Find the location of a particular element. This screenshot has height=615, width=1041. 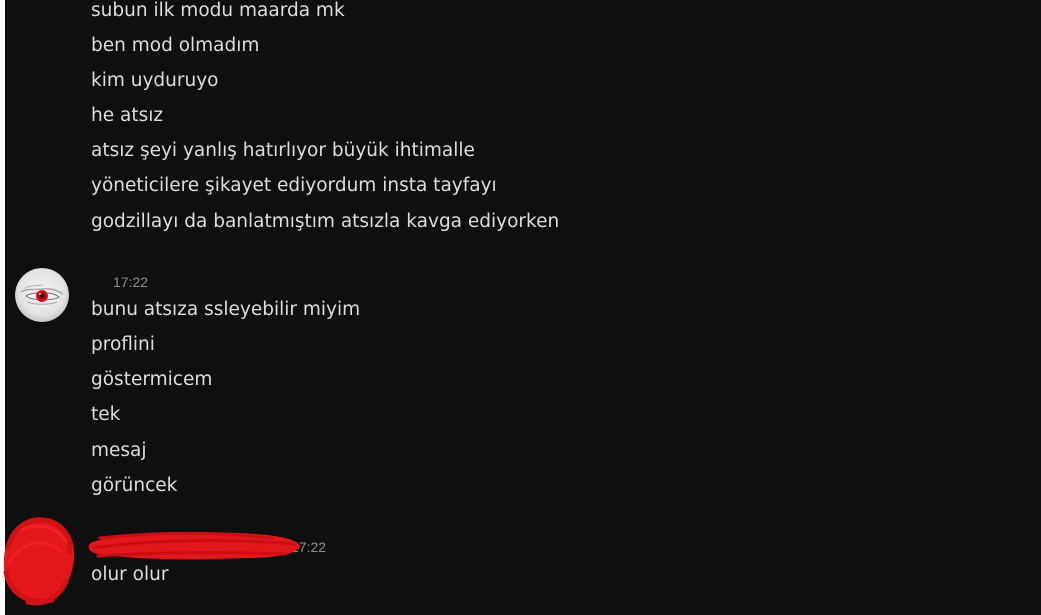

message-line: proflini is located at coordinates (123, 344).